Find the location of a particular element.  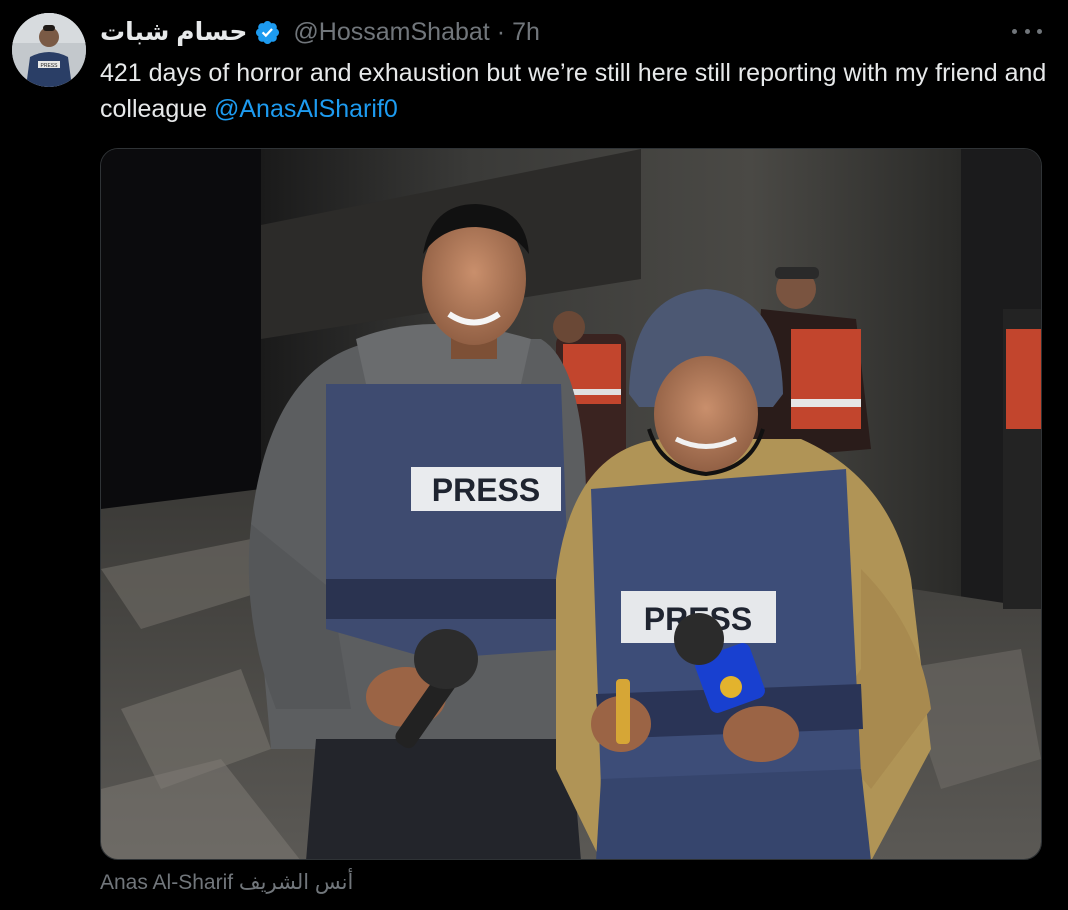

media-tagged-caption: أنس الشريف Anas Al-Sharif is located at coordinates (226, 882).